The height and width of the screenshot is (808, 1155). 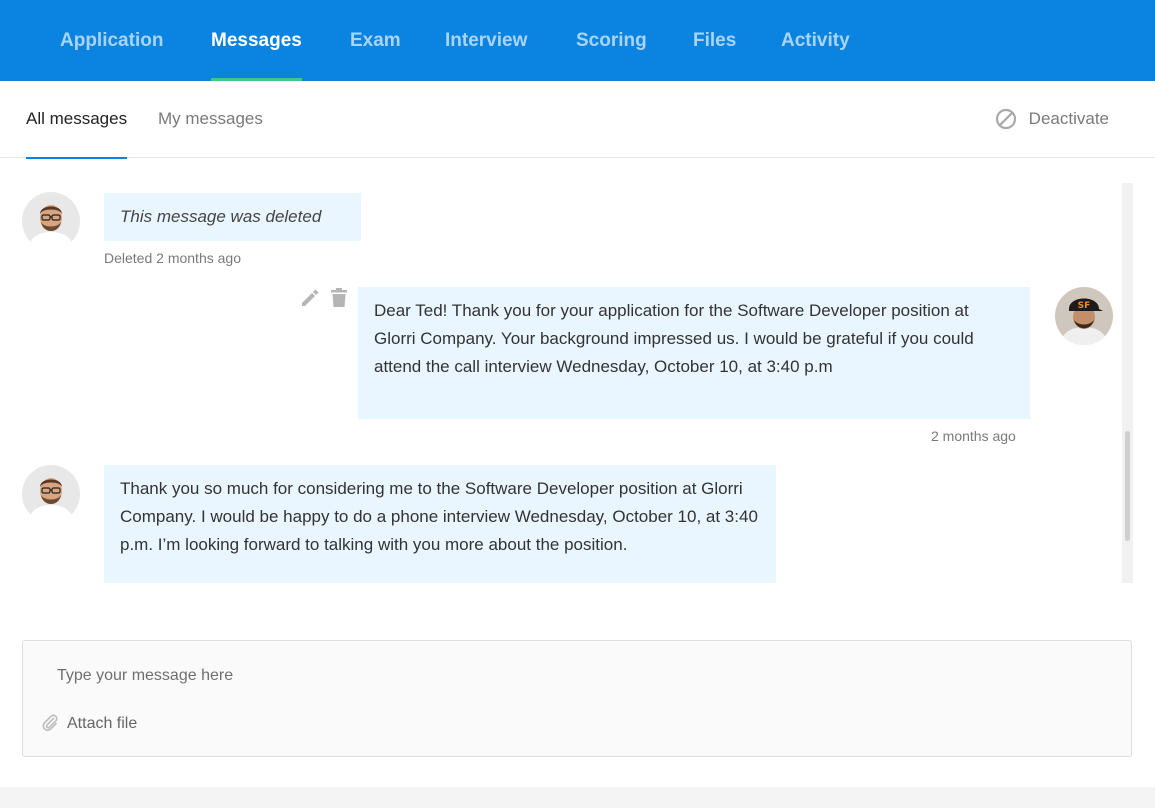 I want to click on recruiter-avatar: SF, so click(x=1084, y=316).